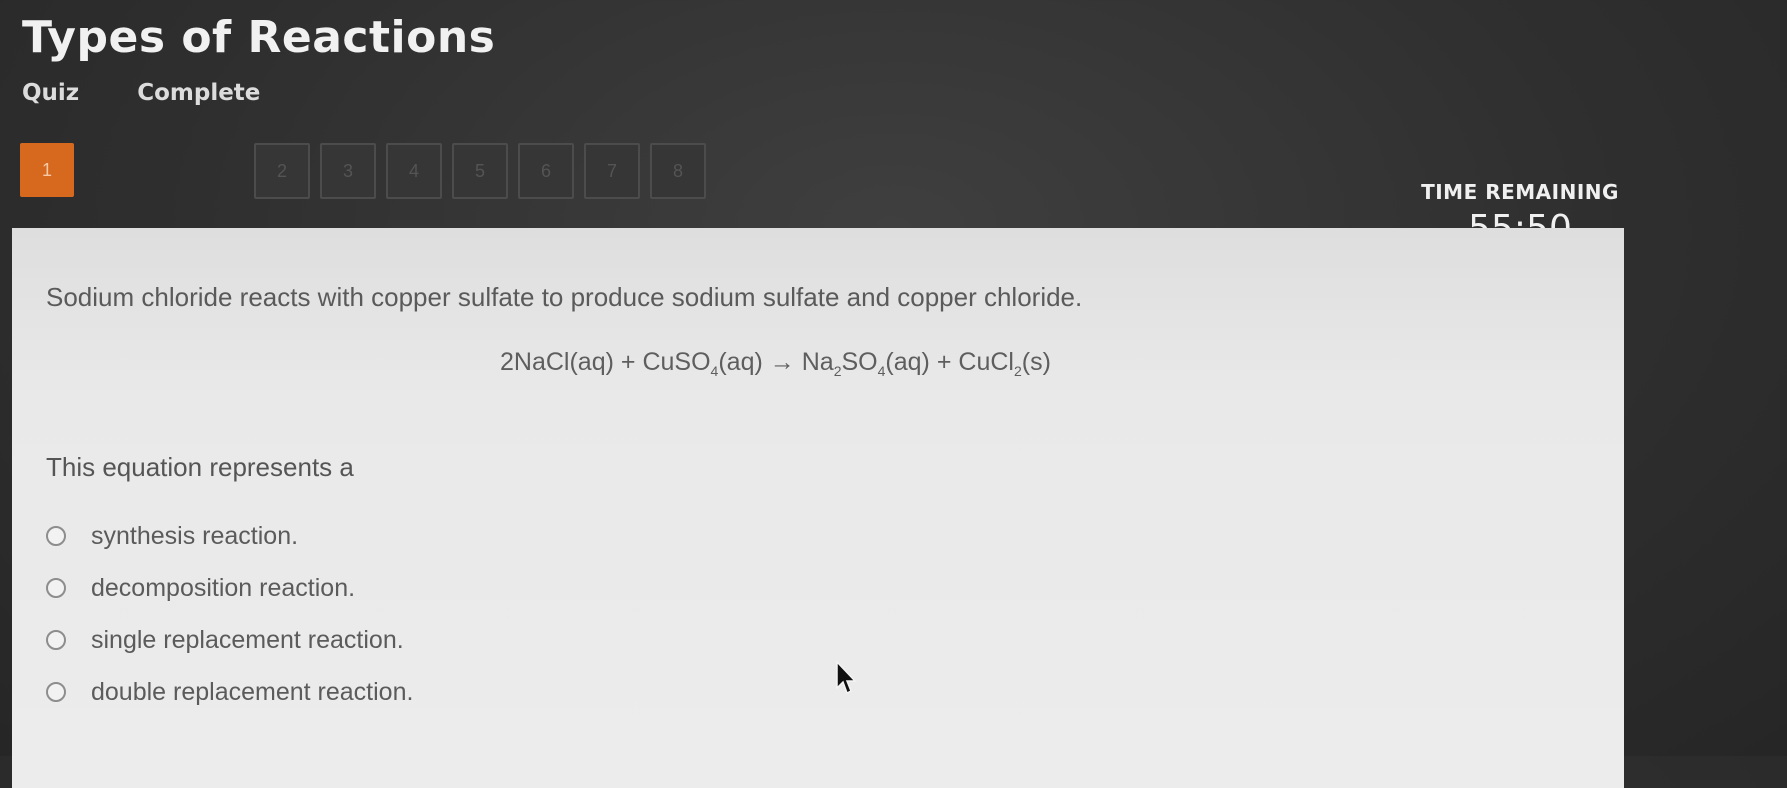 Image resolution: width=1787 pixels, height=788 pixels. I want to click on question-4-button: 4, so click(414, 171).